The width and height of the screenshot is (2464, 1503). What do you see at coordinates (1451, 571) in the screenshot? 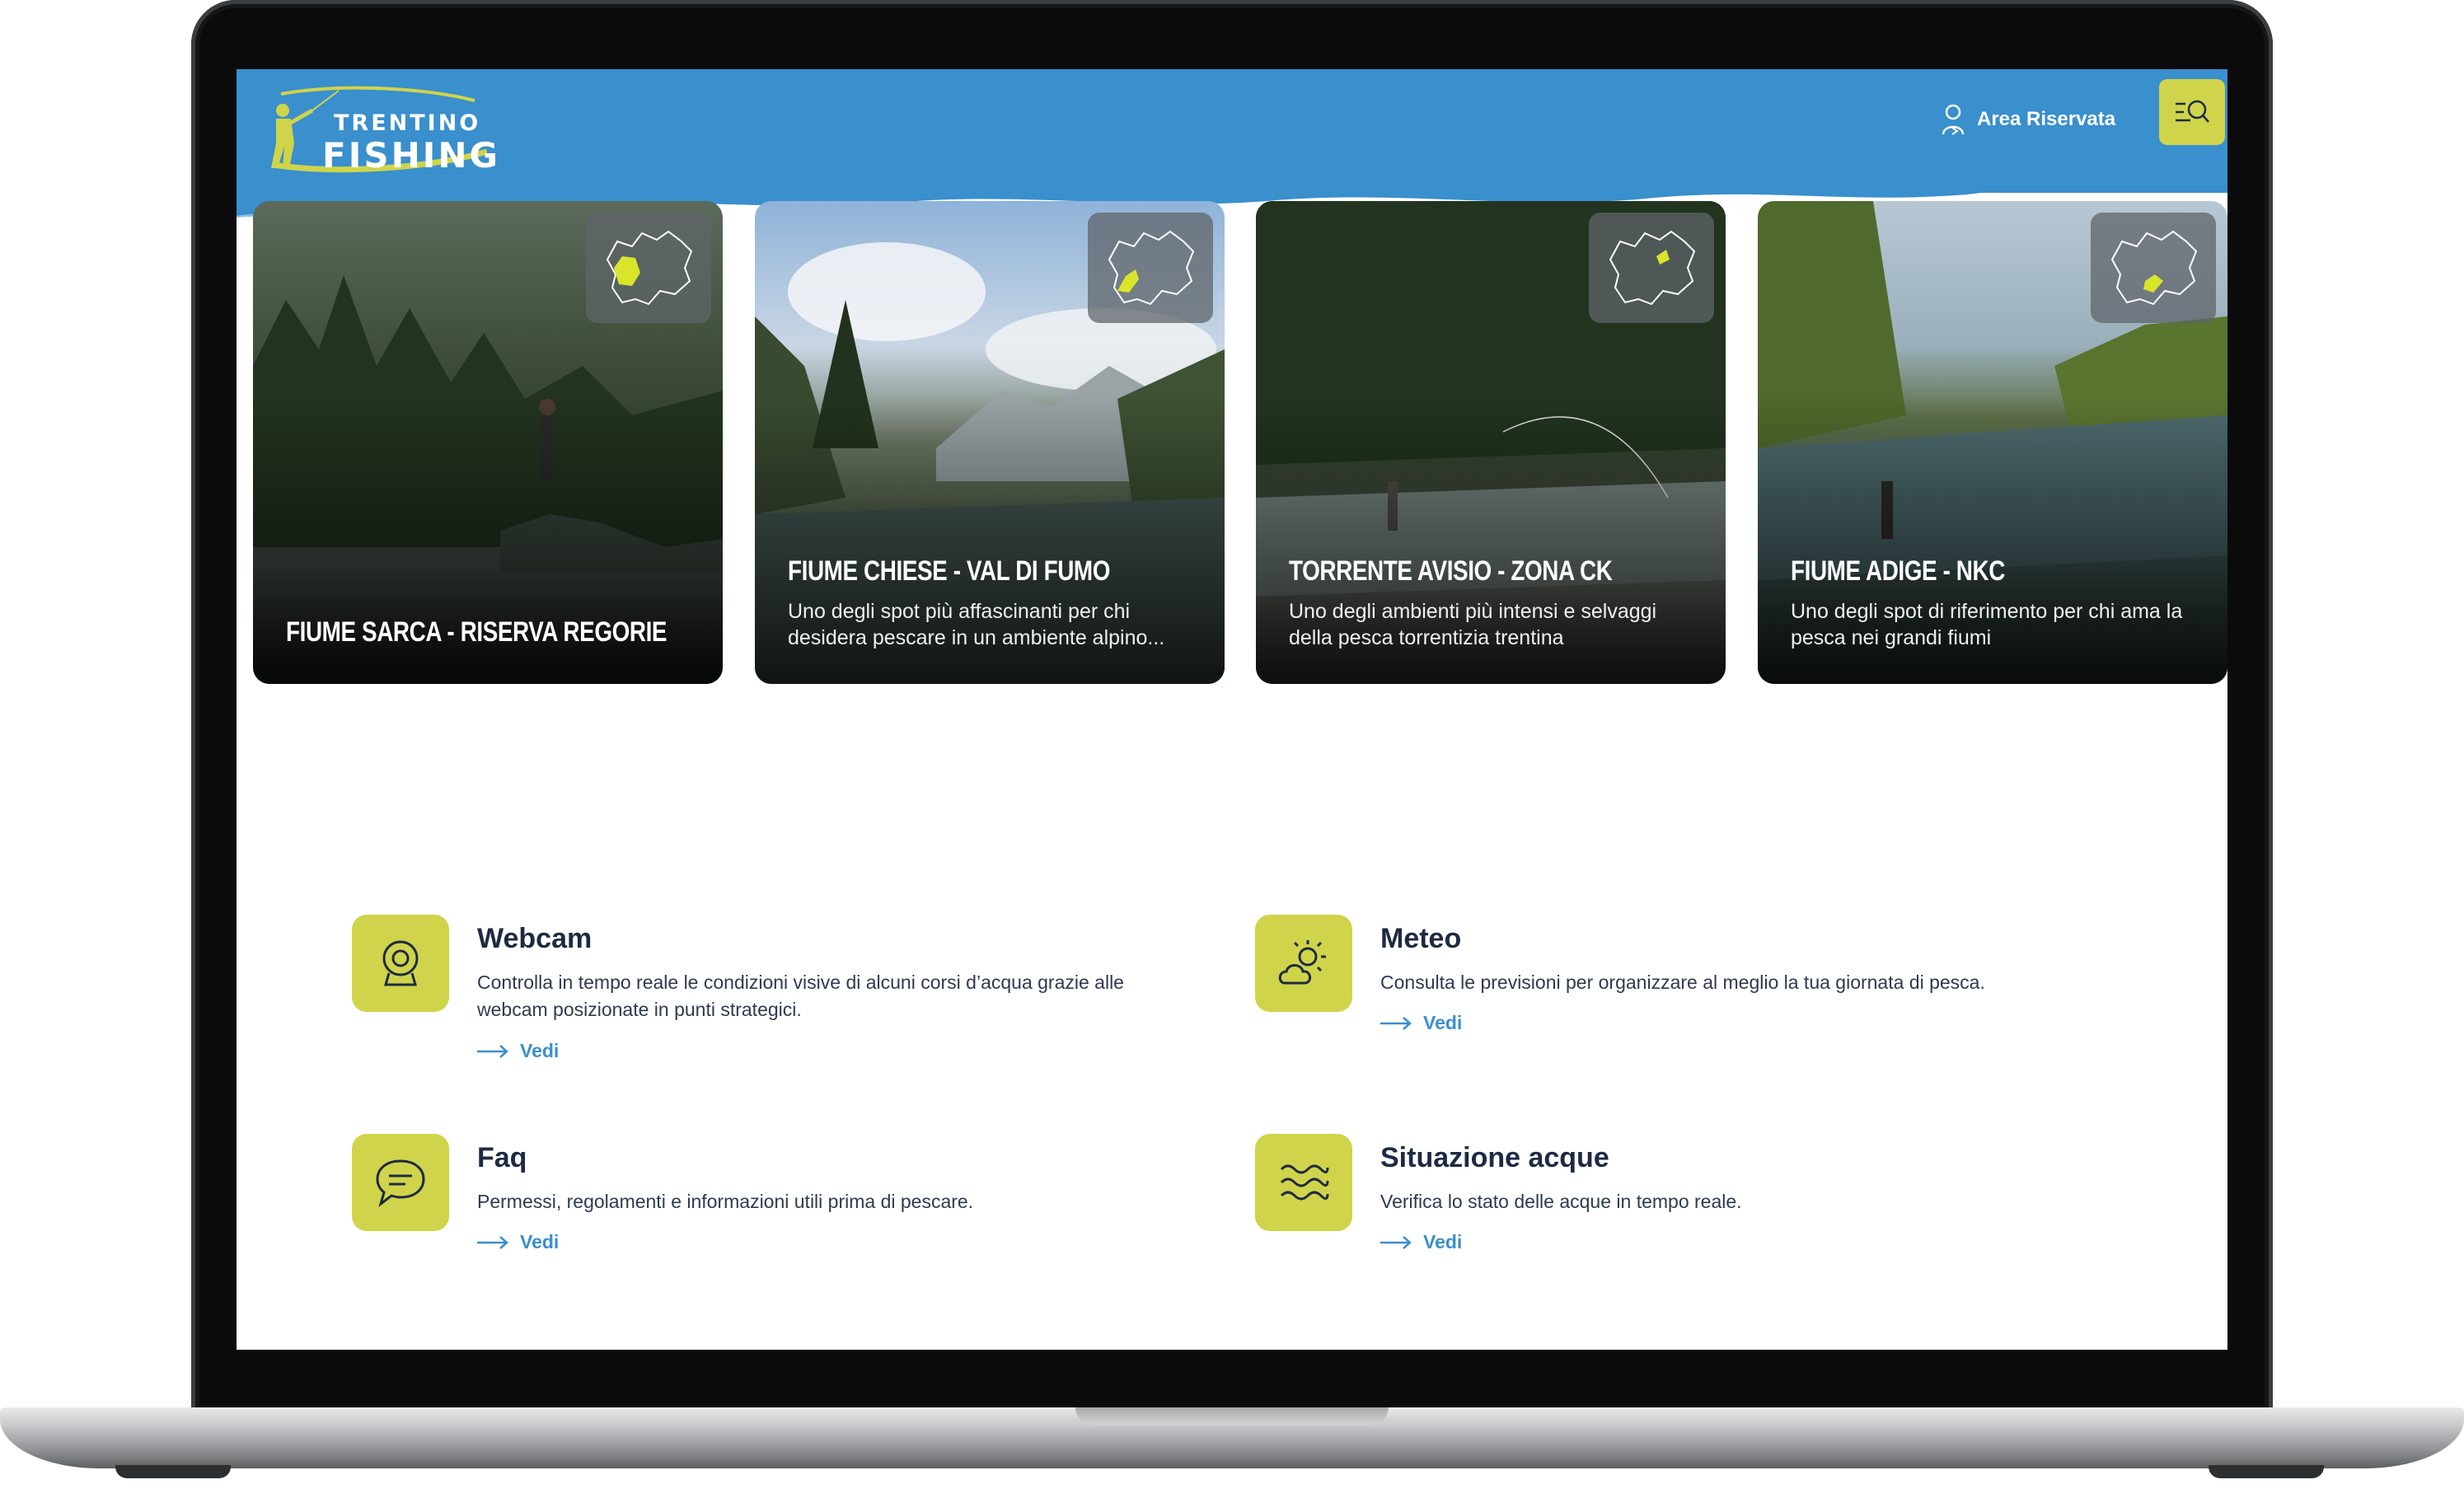
I see `card-title: TORRENTE AVISIO - ZONA CK` at bounding box center [1451, 571].